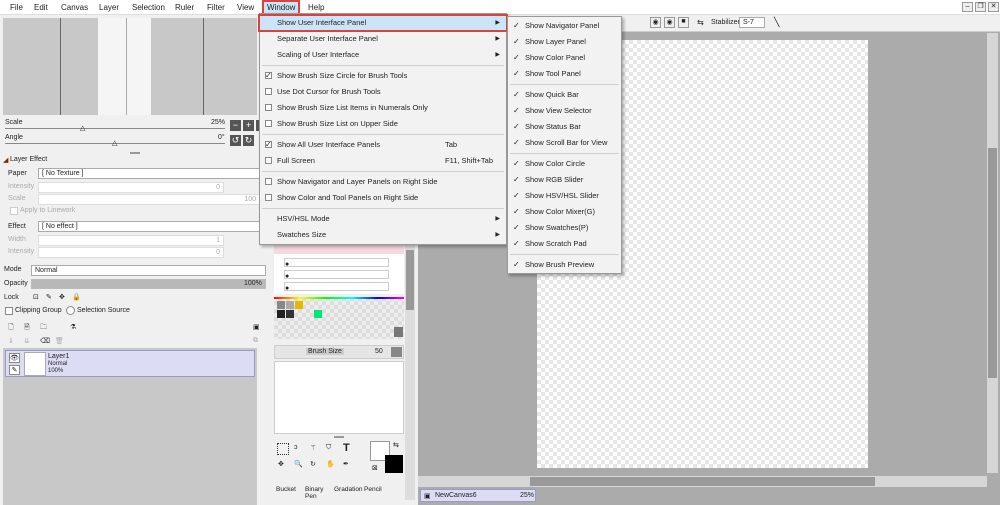 Image resolution: width=1000 pixels, height=505 pixels. Describe the element at coordinates (396, 445) in the screenshot. I see `swap-colors-icon: ⇆` at that location.